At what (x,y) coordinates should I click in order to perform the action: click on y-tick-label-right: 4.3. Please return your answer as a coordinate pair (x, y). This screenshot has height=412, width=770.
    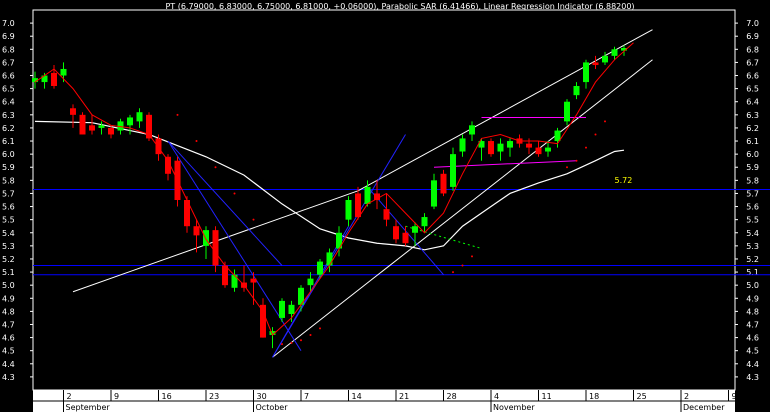
    Looking at the image, I should click on (752, 377).